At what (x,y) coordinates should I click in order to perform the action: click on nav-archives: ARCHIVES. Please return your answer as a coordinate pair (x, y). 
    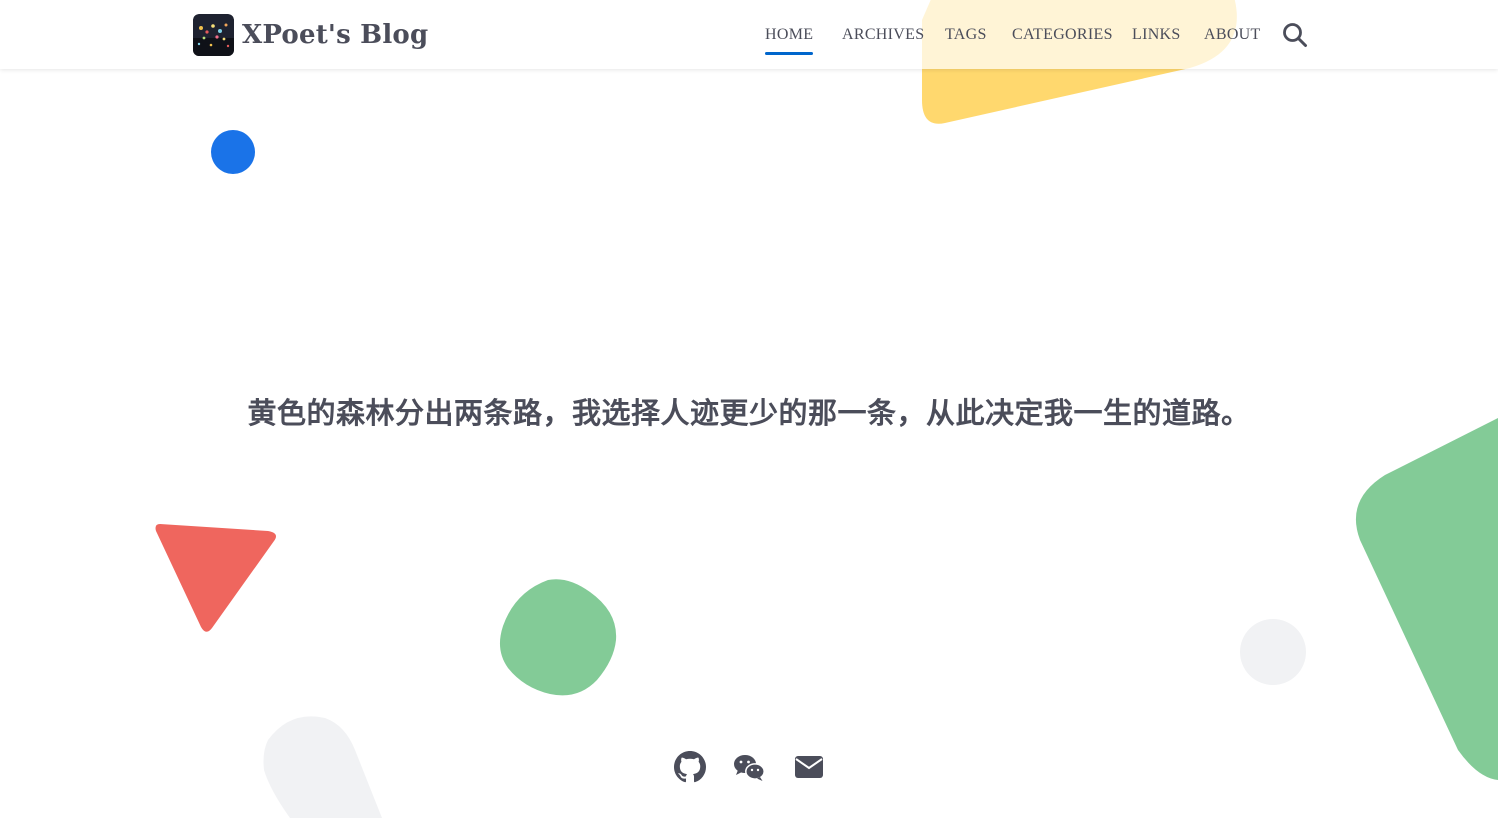
    Looking at the image, I should click on (883, 35).